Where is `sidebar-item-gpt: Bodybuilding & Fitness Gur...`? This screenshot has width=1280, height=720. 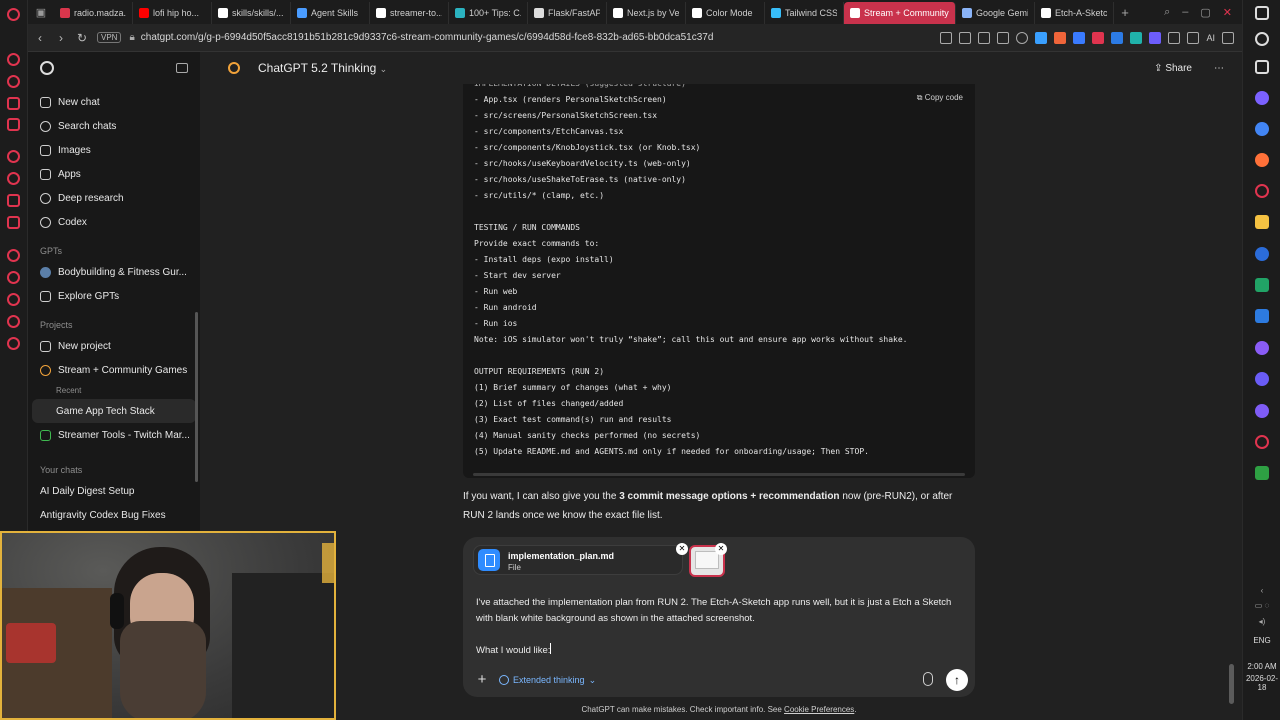
sidebar-item-gpt: Bodybuilding & Fitness Gur... is located at coordinates (114, 272).